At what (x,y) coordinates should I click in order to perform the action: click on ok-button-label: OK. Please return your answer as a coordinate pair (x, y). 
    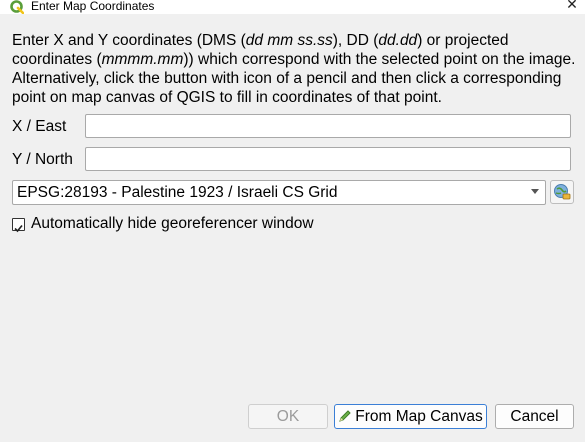
    Looking at the image, I should click on (288, 416).